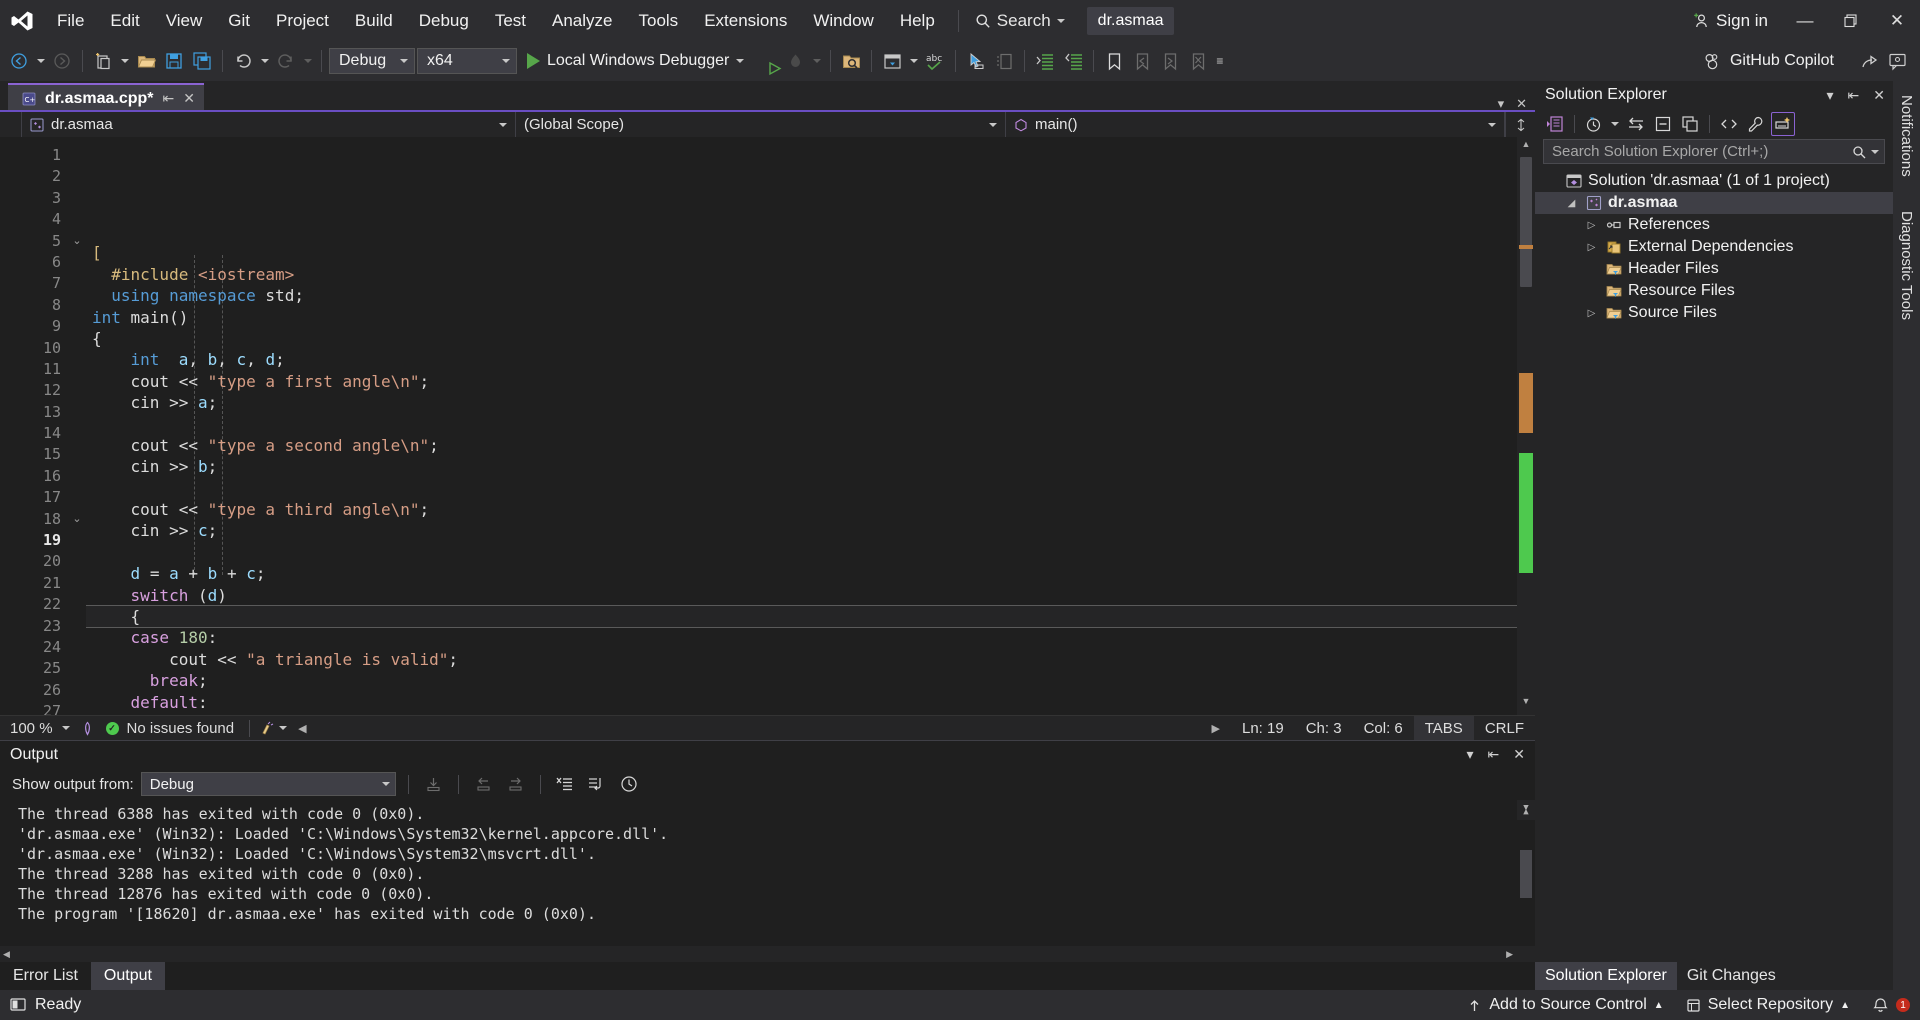  What do you see at coordinates (1255, 124) in the screenshot?
I see `navbar-member-select: main()` at bounding box center [1255, 124].